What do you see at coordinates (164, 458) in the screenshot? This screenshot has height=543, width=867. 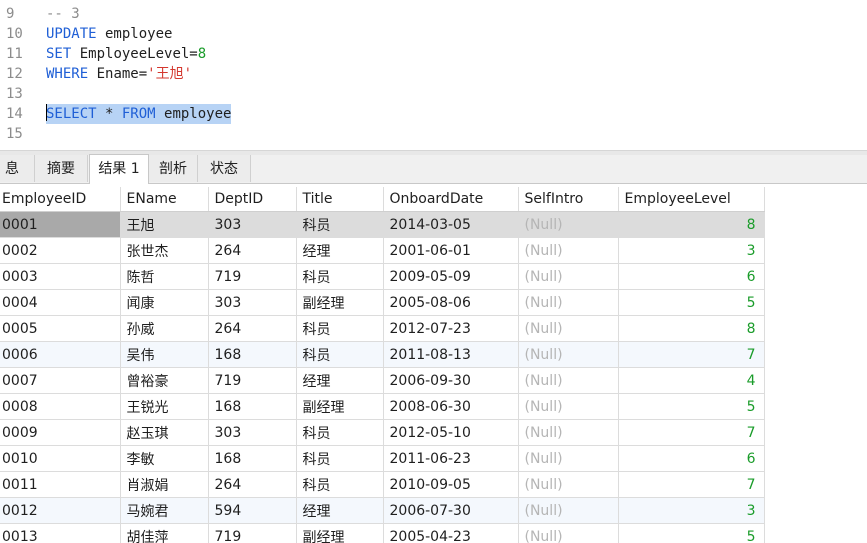 I see `cell-ename: 李敏` at bounding box center [164, 458].